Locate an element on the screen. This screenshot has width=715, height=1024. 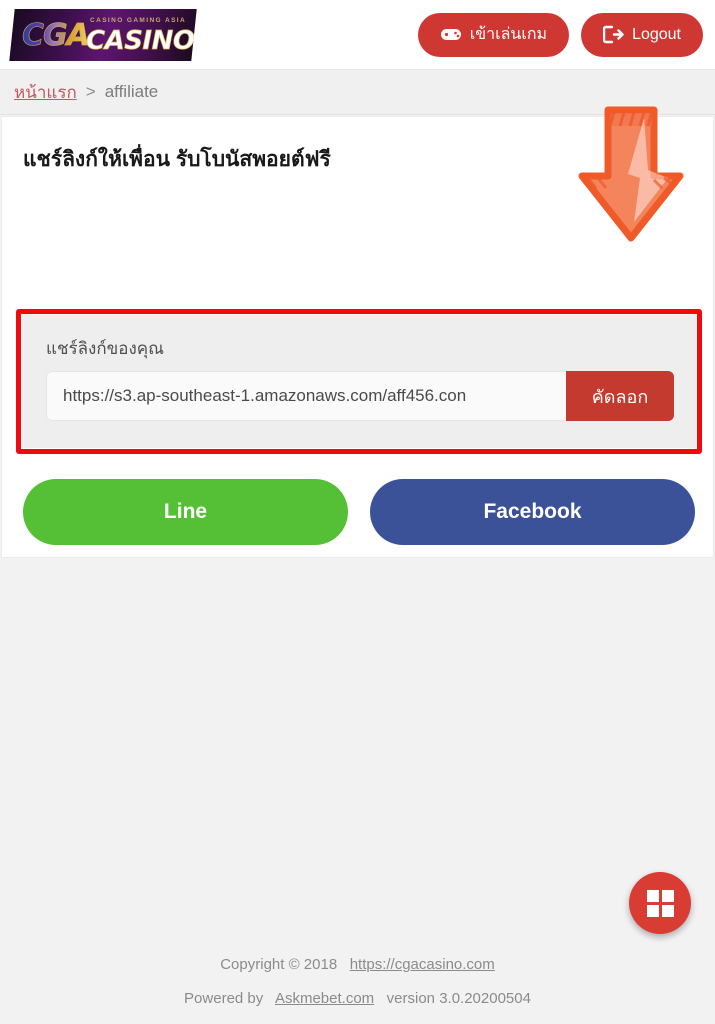
share-facebook-button: Facebook is located at coordinates (532, 512).